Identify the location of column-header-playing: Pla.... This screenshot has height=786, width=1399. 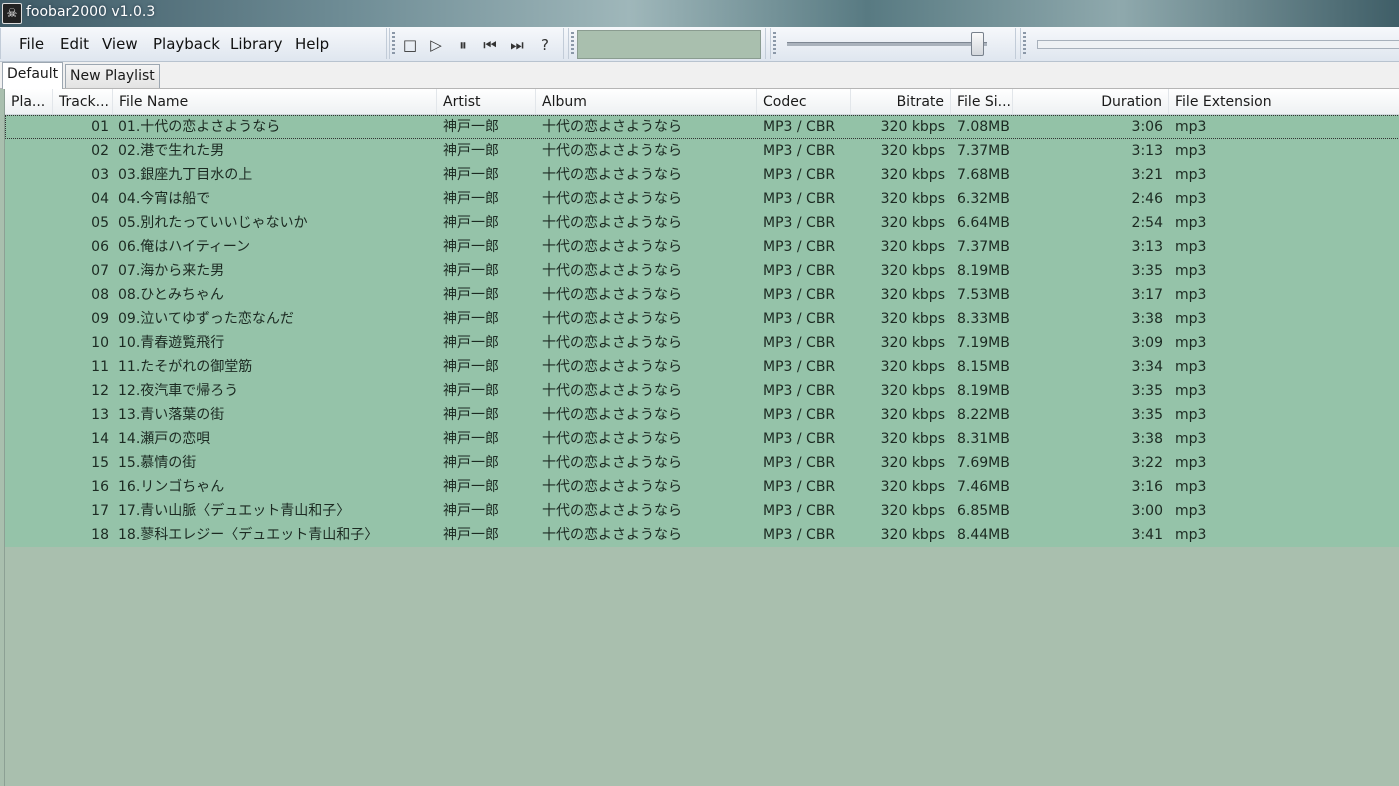
(29, 101).